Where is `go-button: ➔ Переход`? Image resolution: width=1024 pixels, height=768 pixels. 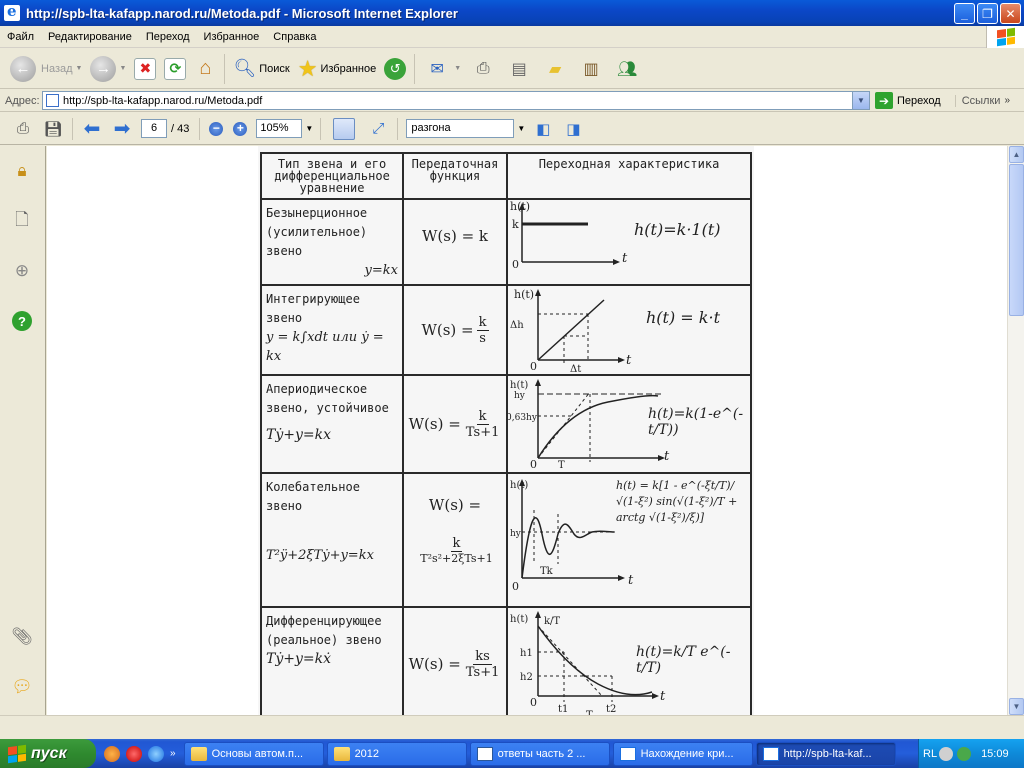 go-button: ➔ Переход is located at coordinates (908, 100).